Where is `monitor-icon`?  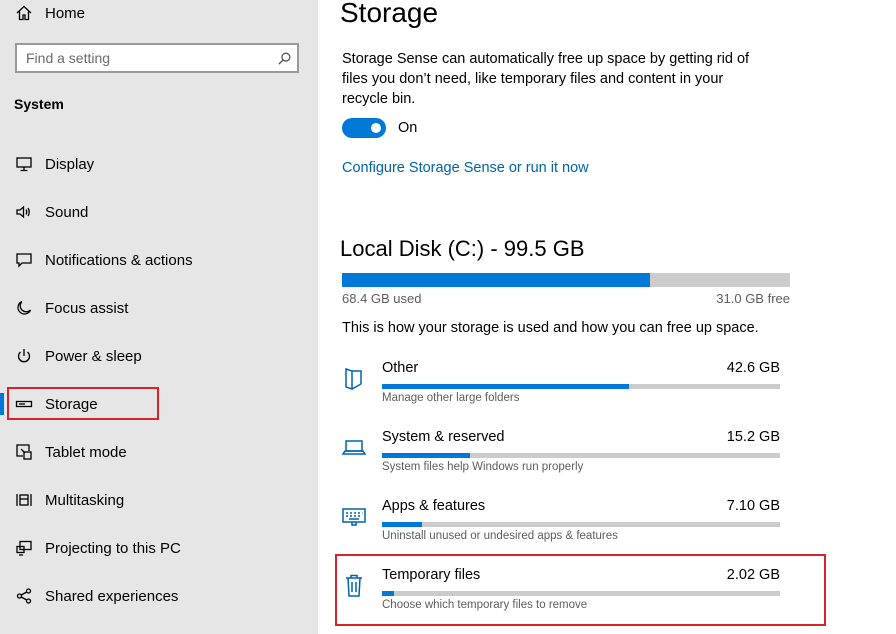 monitor-icon is located at coordinates (24, 164).